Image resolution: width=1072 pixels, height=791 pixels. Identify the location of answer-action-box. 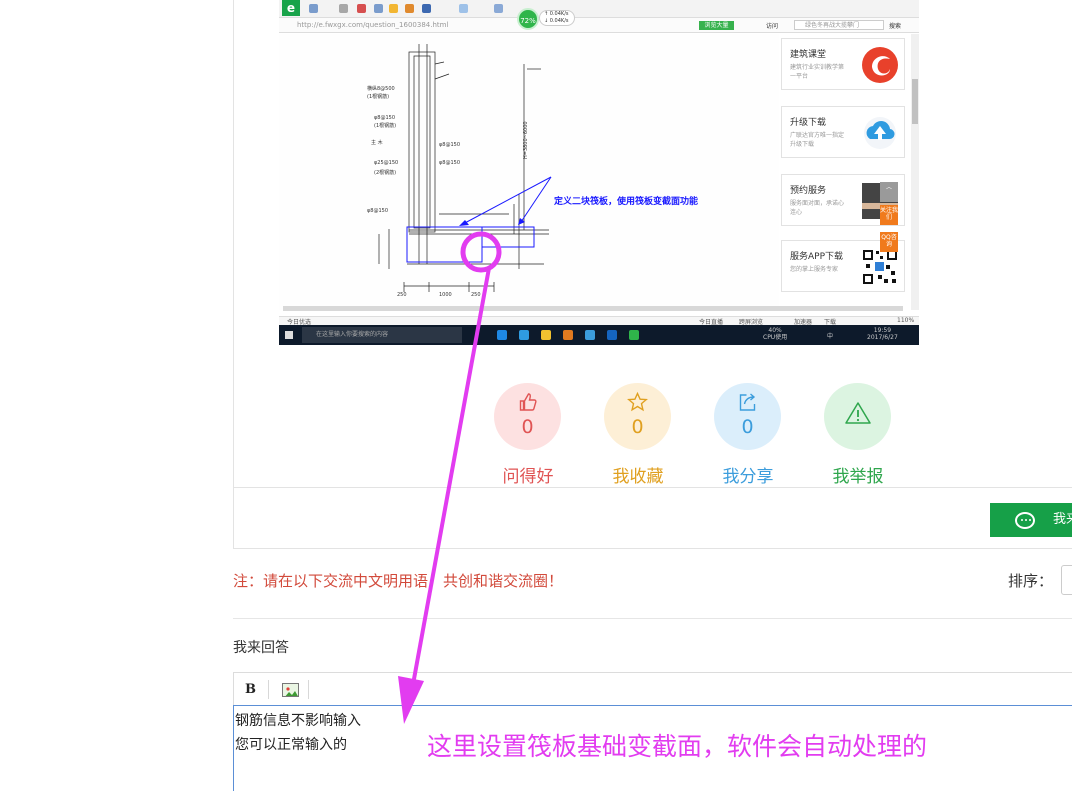
(652, 518).